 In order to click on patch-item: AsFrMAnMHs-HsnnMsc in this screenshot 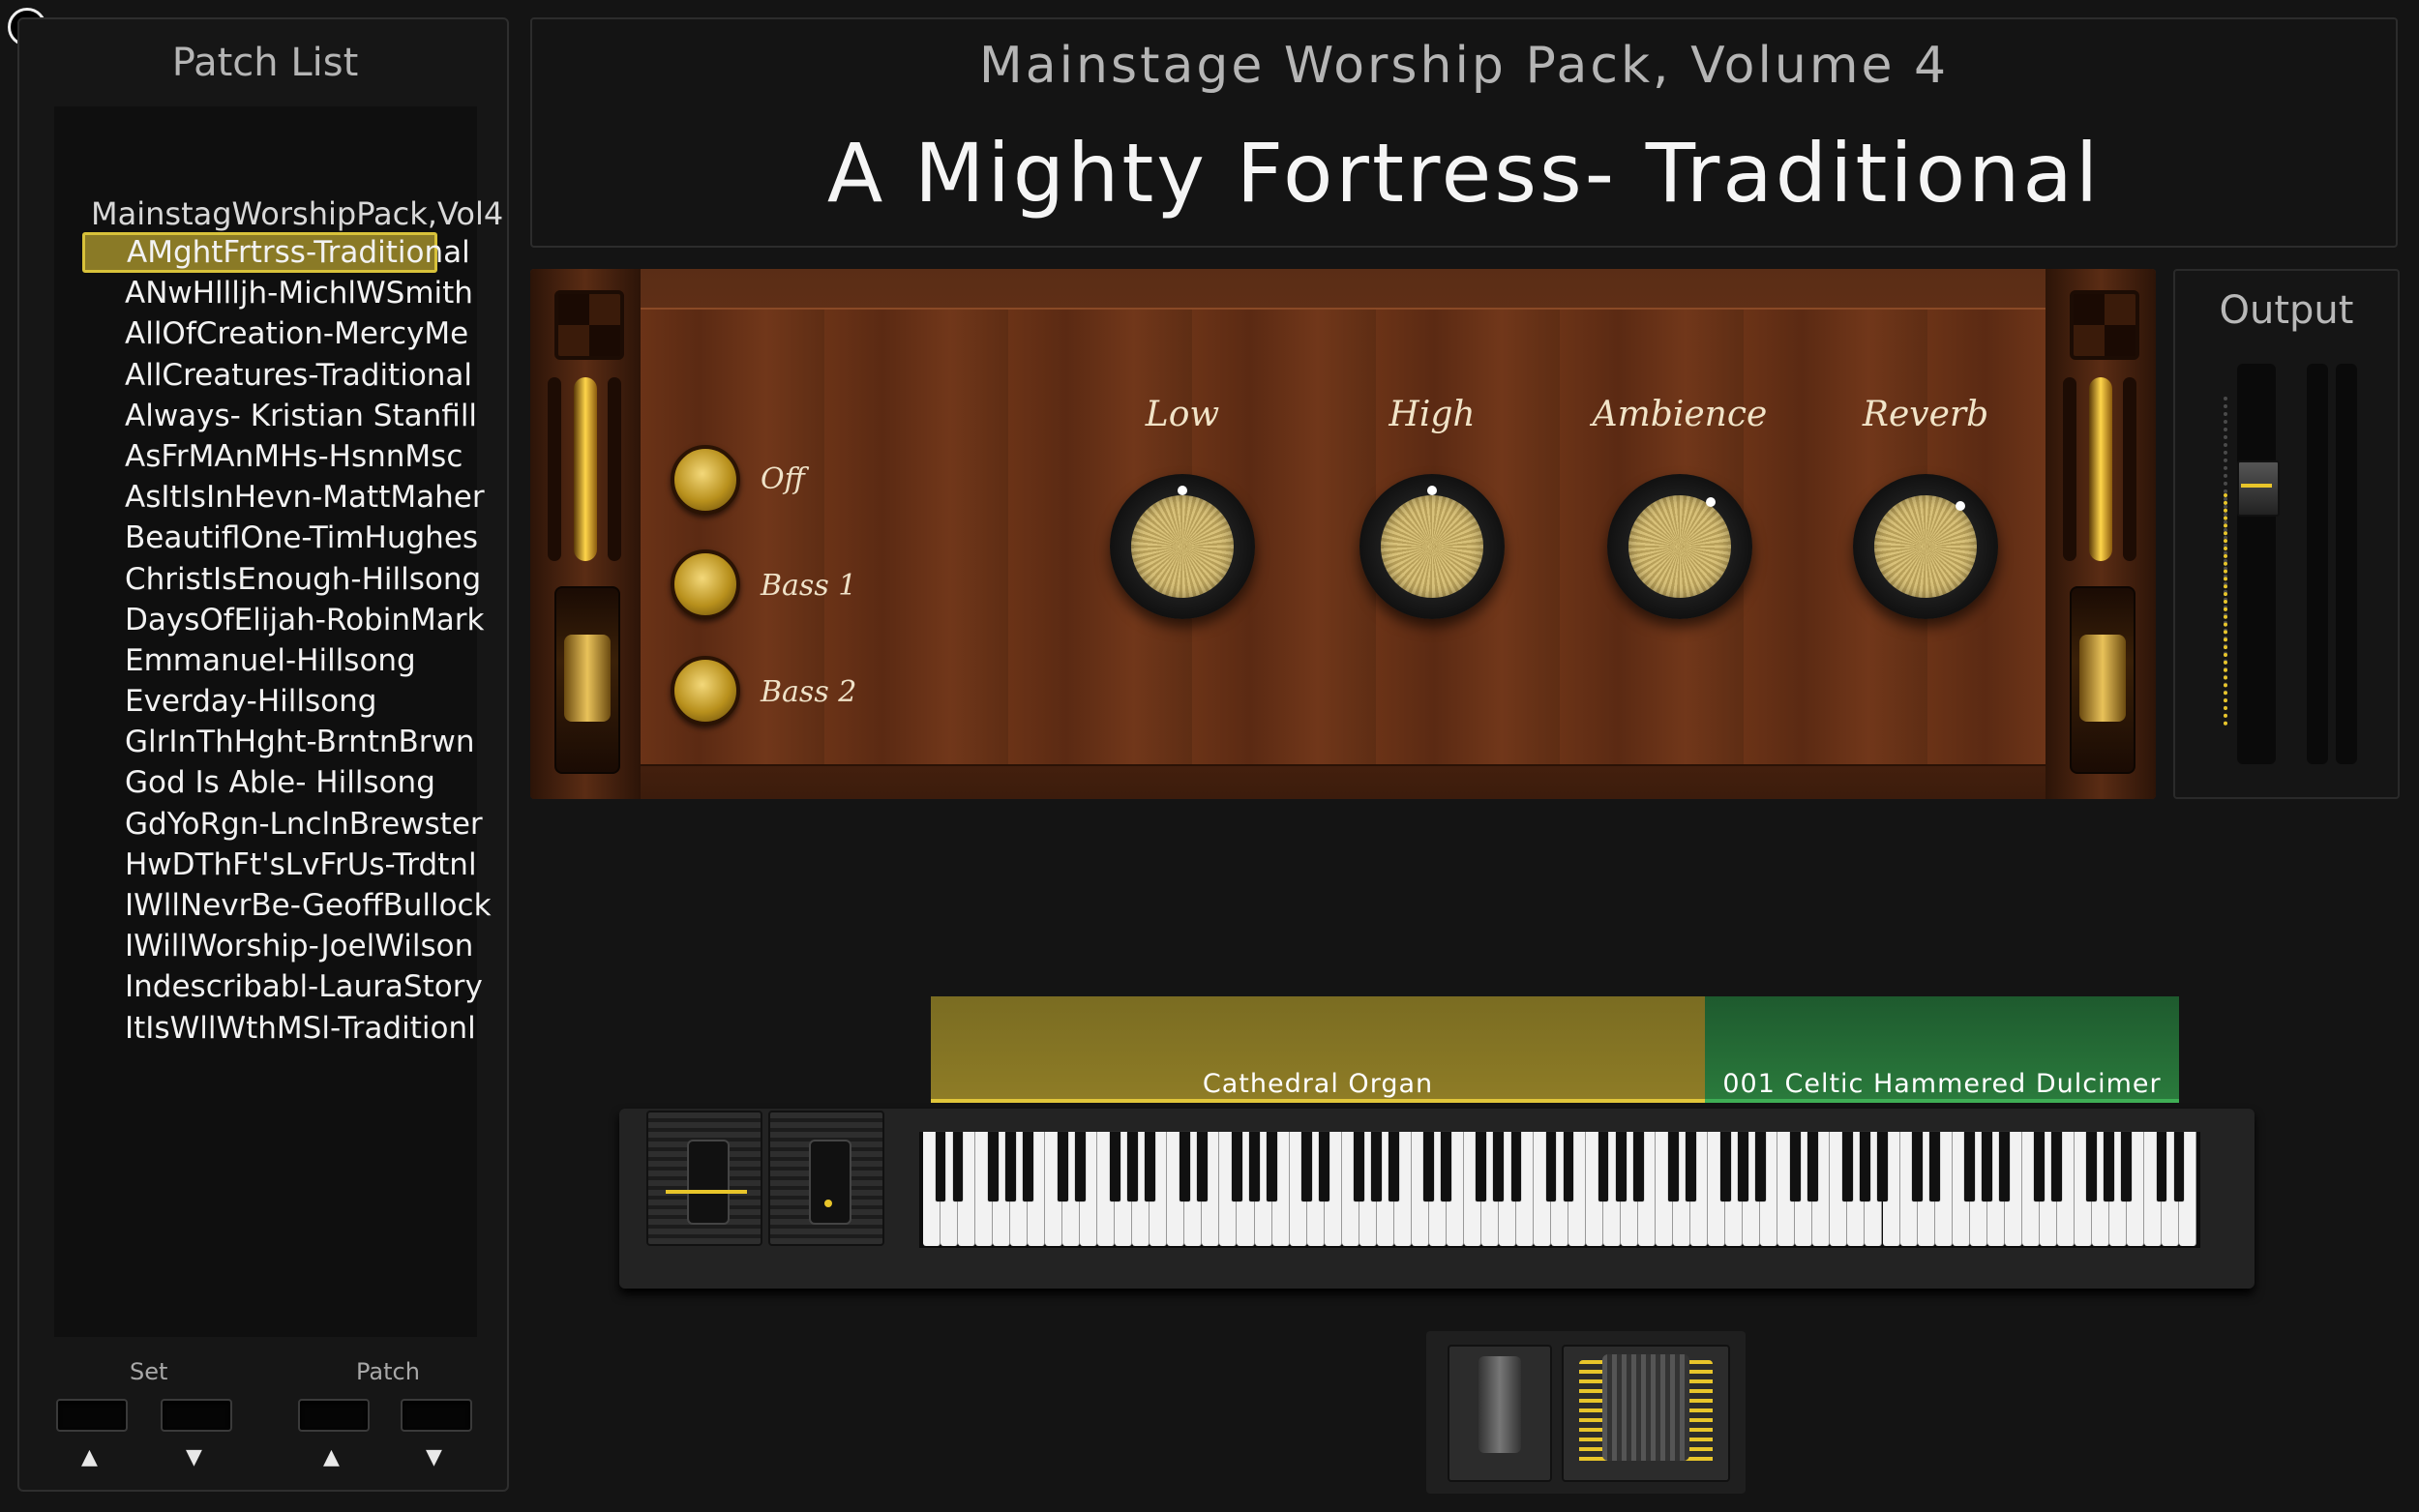, I will do `click(266, 457)`.